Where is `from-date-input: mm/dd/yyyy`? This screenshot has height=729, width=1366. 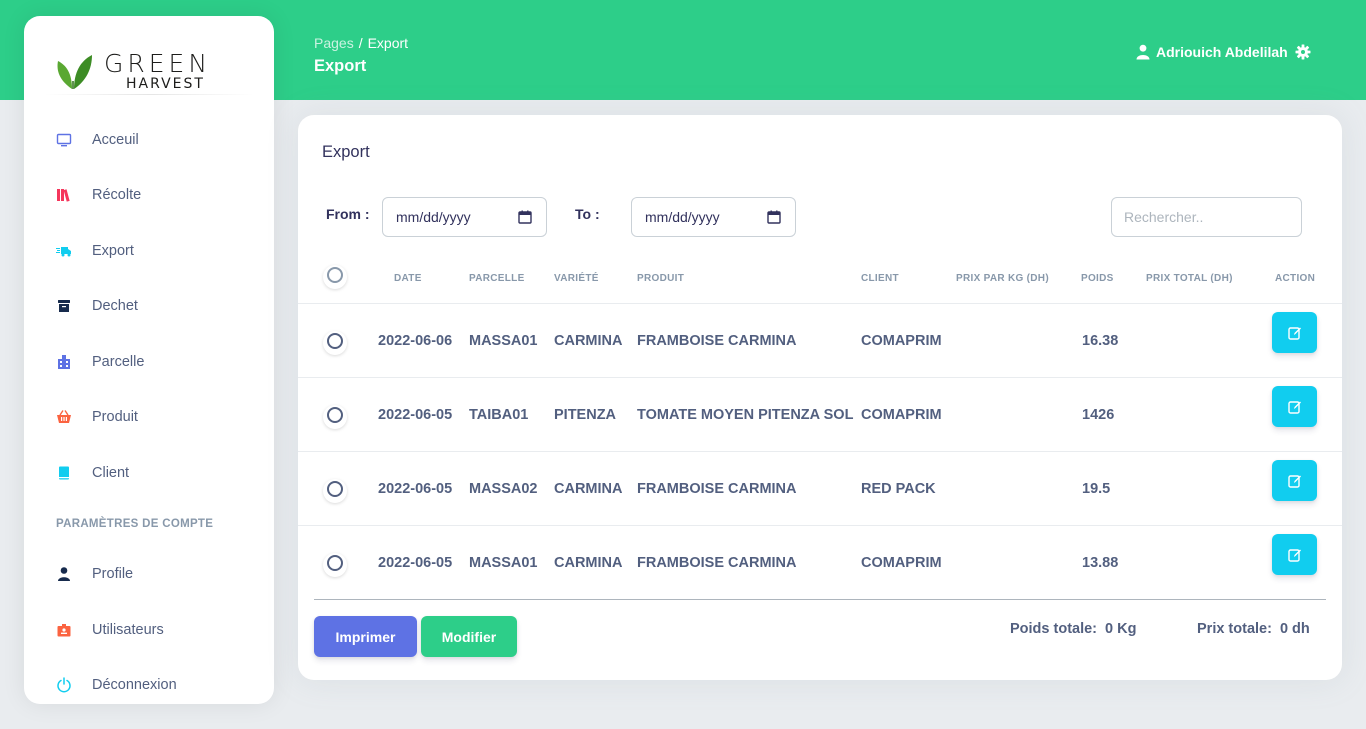
from-date-input: mm/dd/yyyy is located at coordinates (464, 217).